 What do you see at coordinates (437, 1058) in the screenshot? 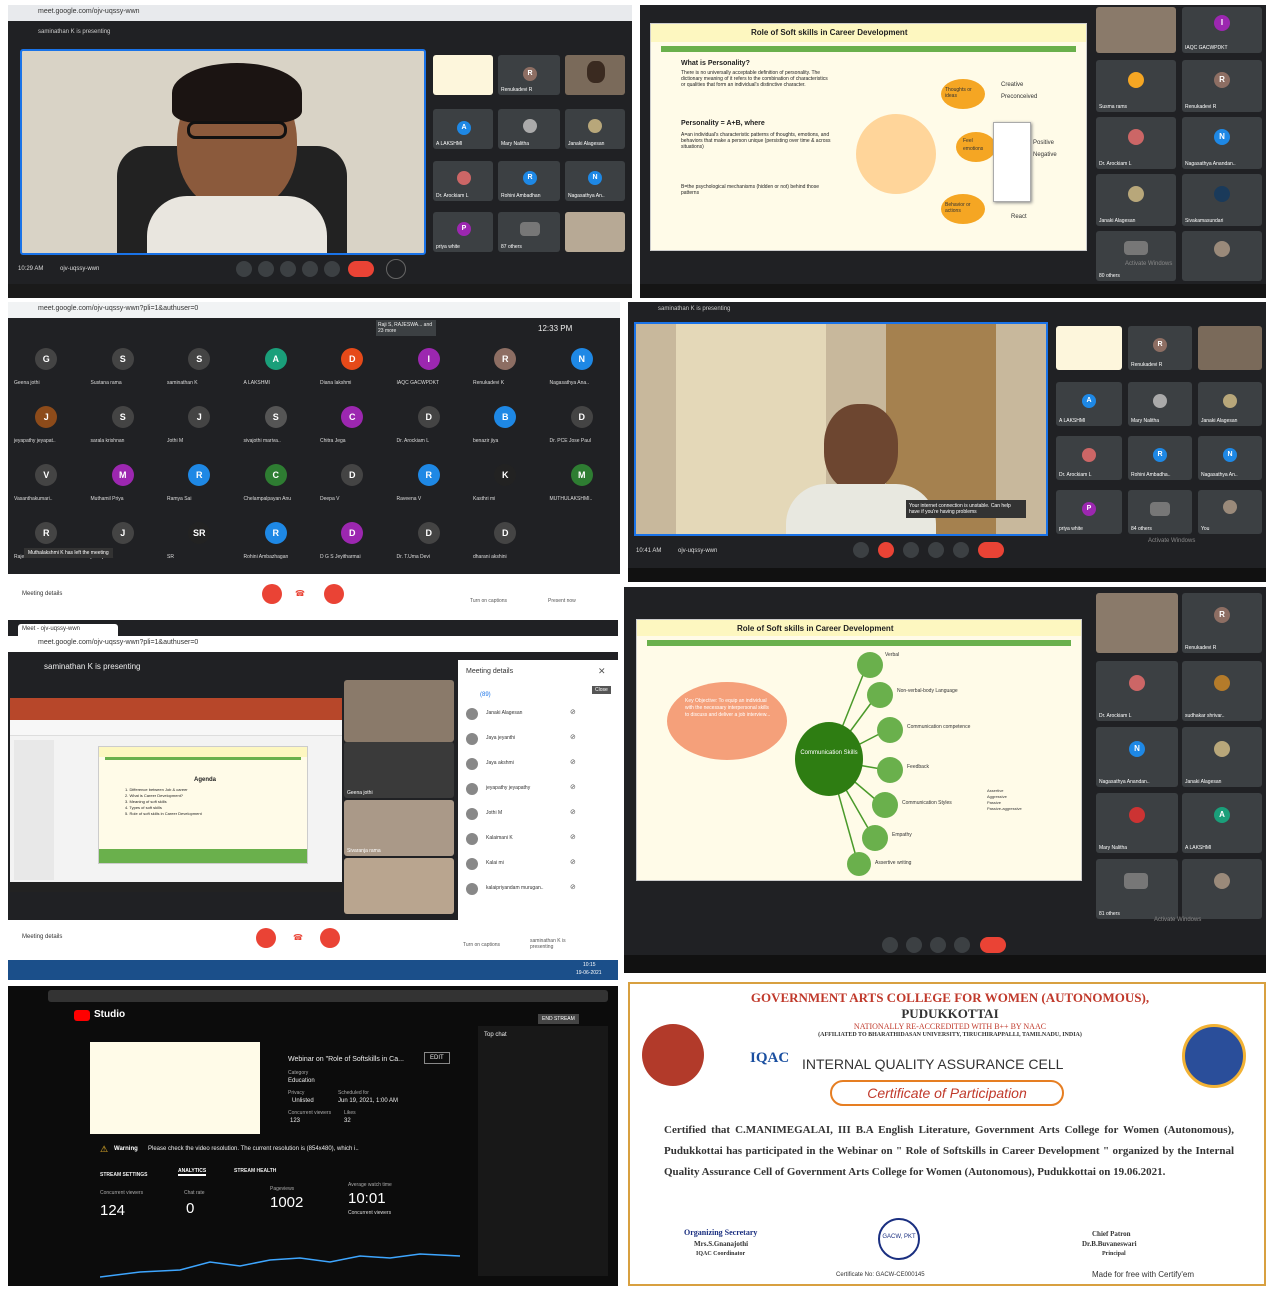
I see `edit-button: EDIT` at bounding box center [437, 1058].